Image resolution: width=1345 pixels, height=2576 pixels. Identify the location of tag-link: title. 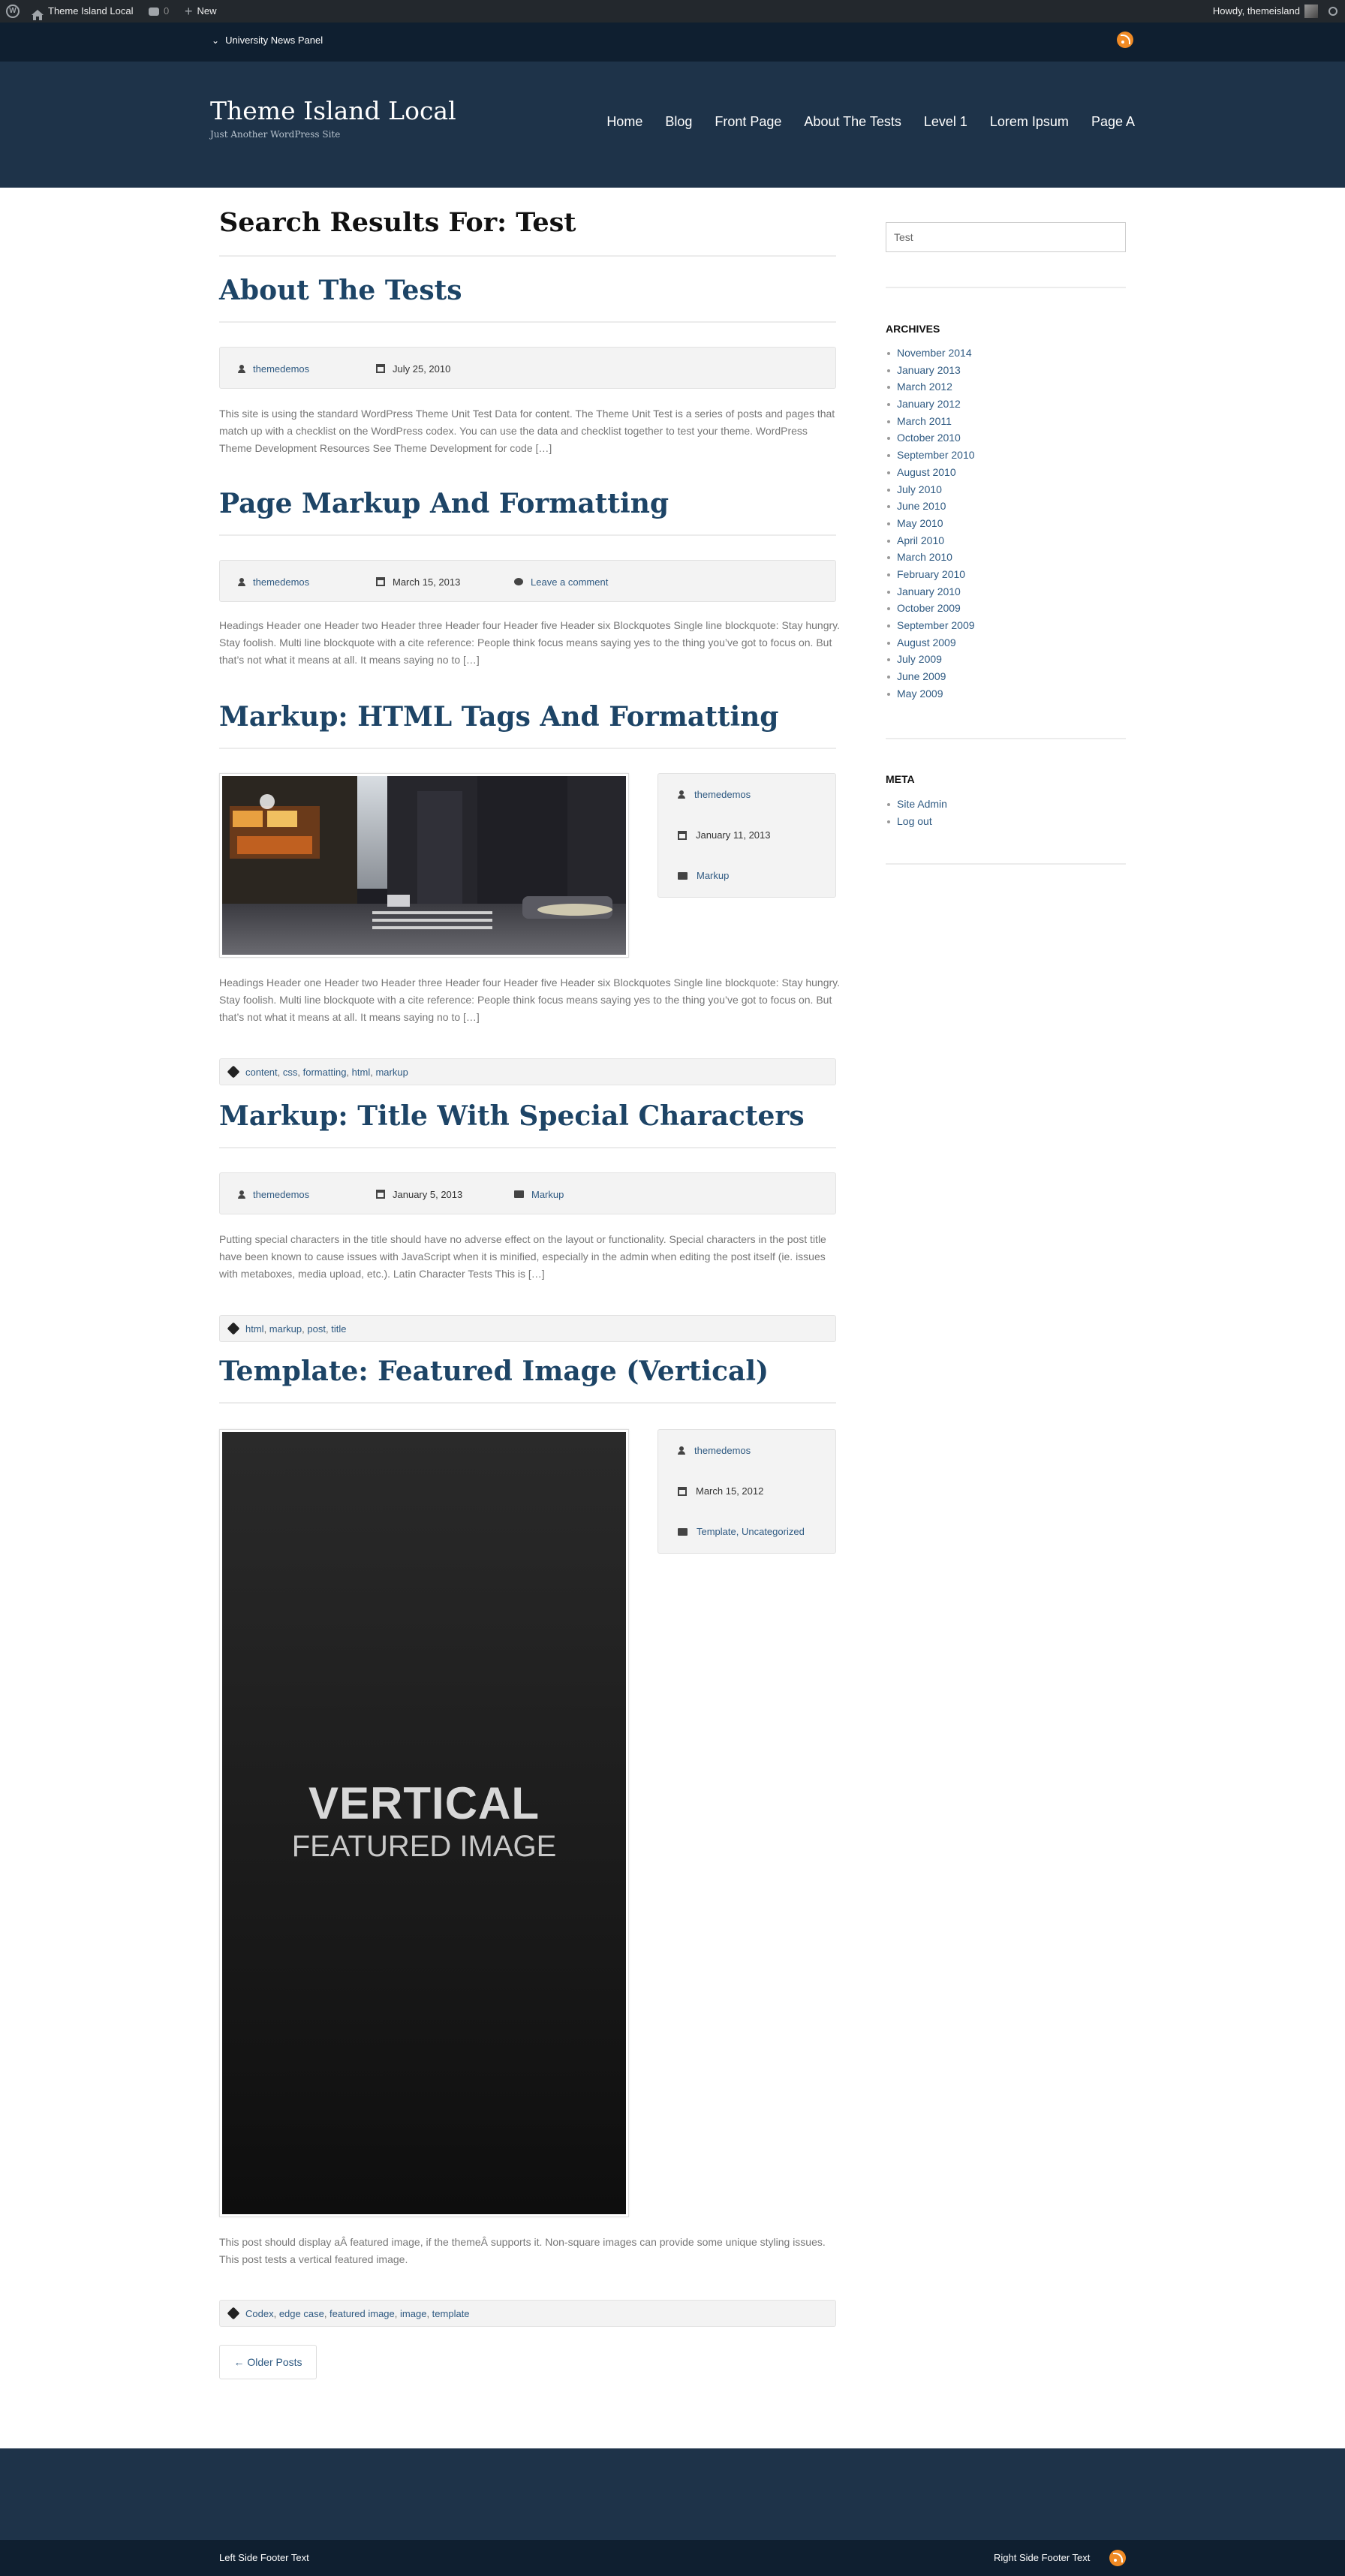
(338, 1329).